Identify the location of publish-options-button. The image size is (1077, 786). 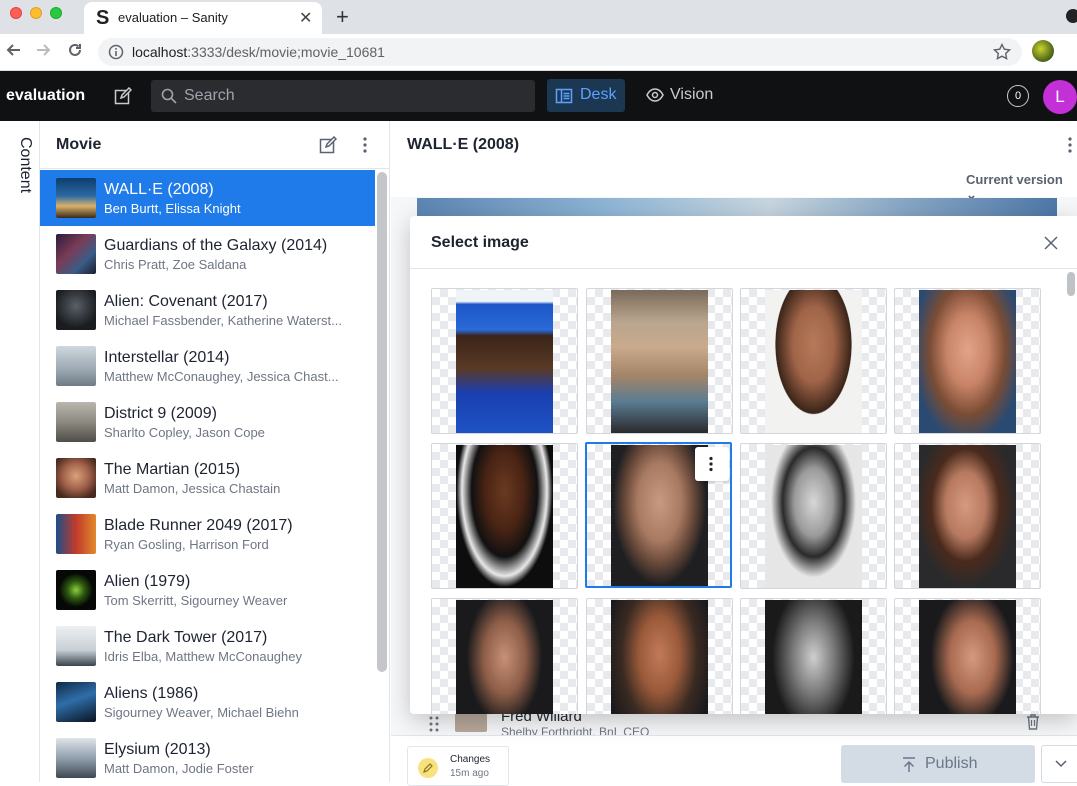
(1059, 764).